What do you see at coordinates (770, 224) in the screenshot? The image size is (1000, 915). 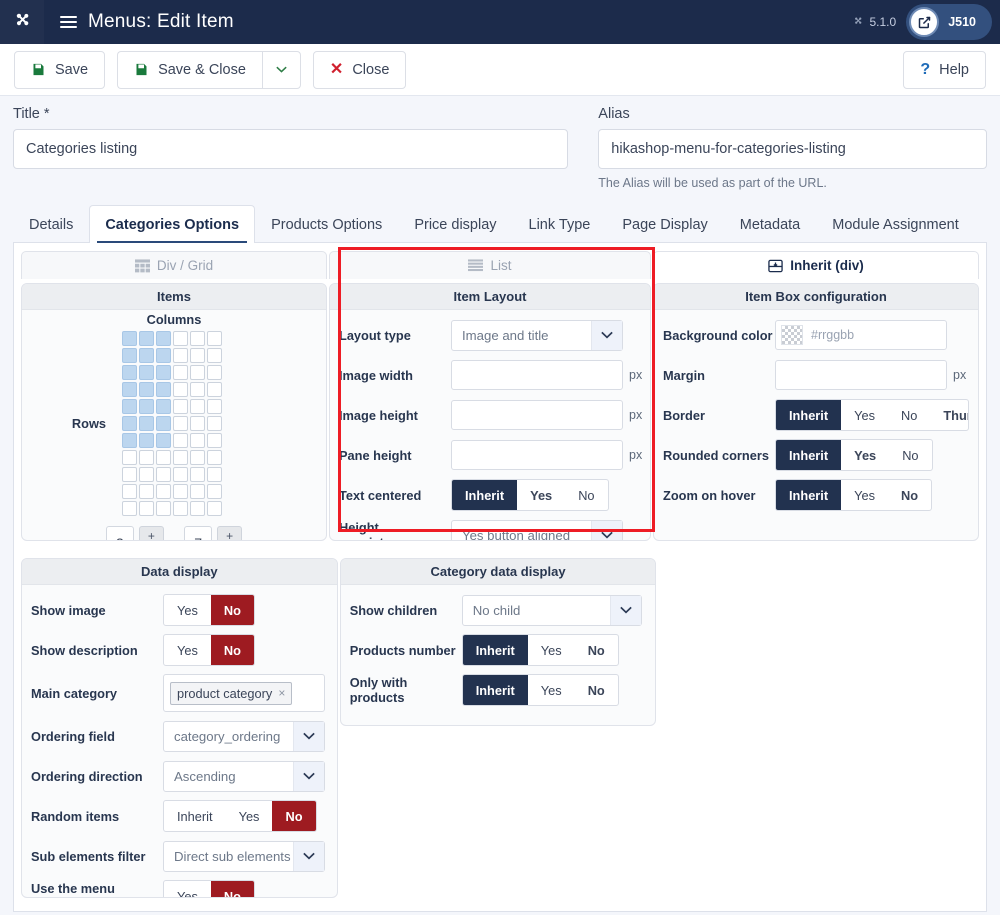 I see `tab-metadata: Metadata` at bounding box center [770, 224].